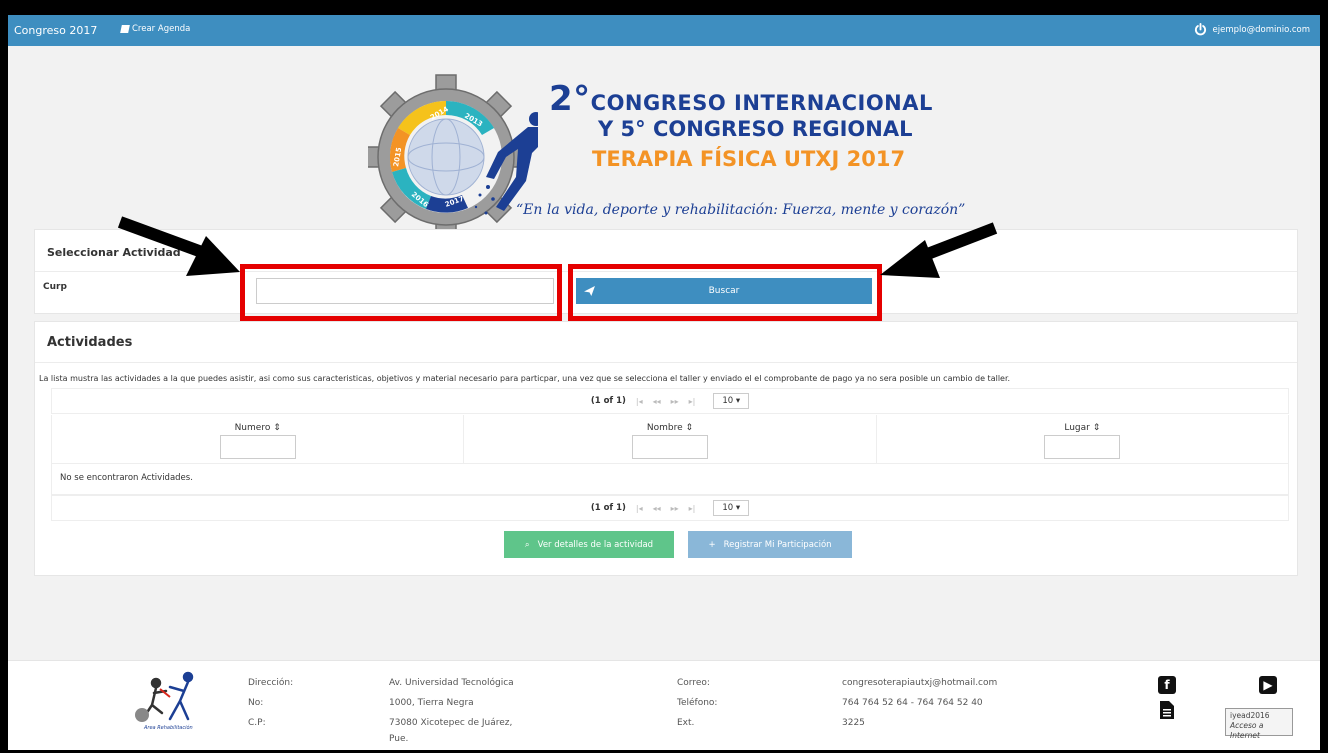 This screenshot has width=1328, height=753. What do you see at coordinates (670, 479) in the screenshot?
I see `empty-message: No se encontraron Actividades.` at bounding box center [670, 479].